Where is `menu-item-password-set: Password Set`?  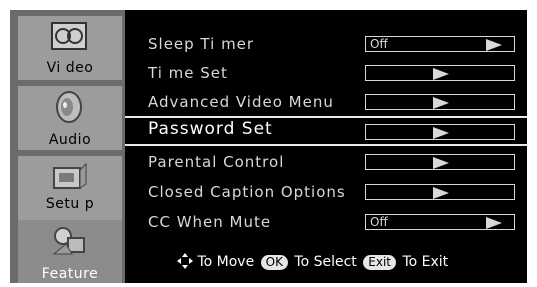 menu-item-password-set: Password Set is located at coordinates (326, 131).